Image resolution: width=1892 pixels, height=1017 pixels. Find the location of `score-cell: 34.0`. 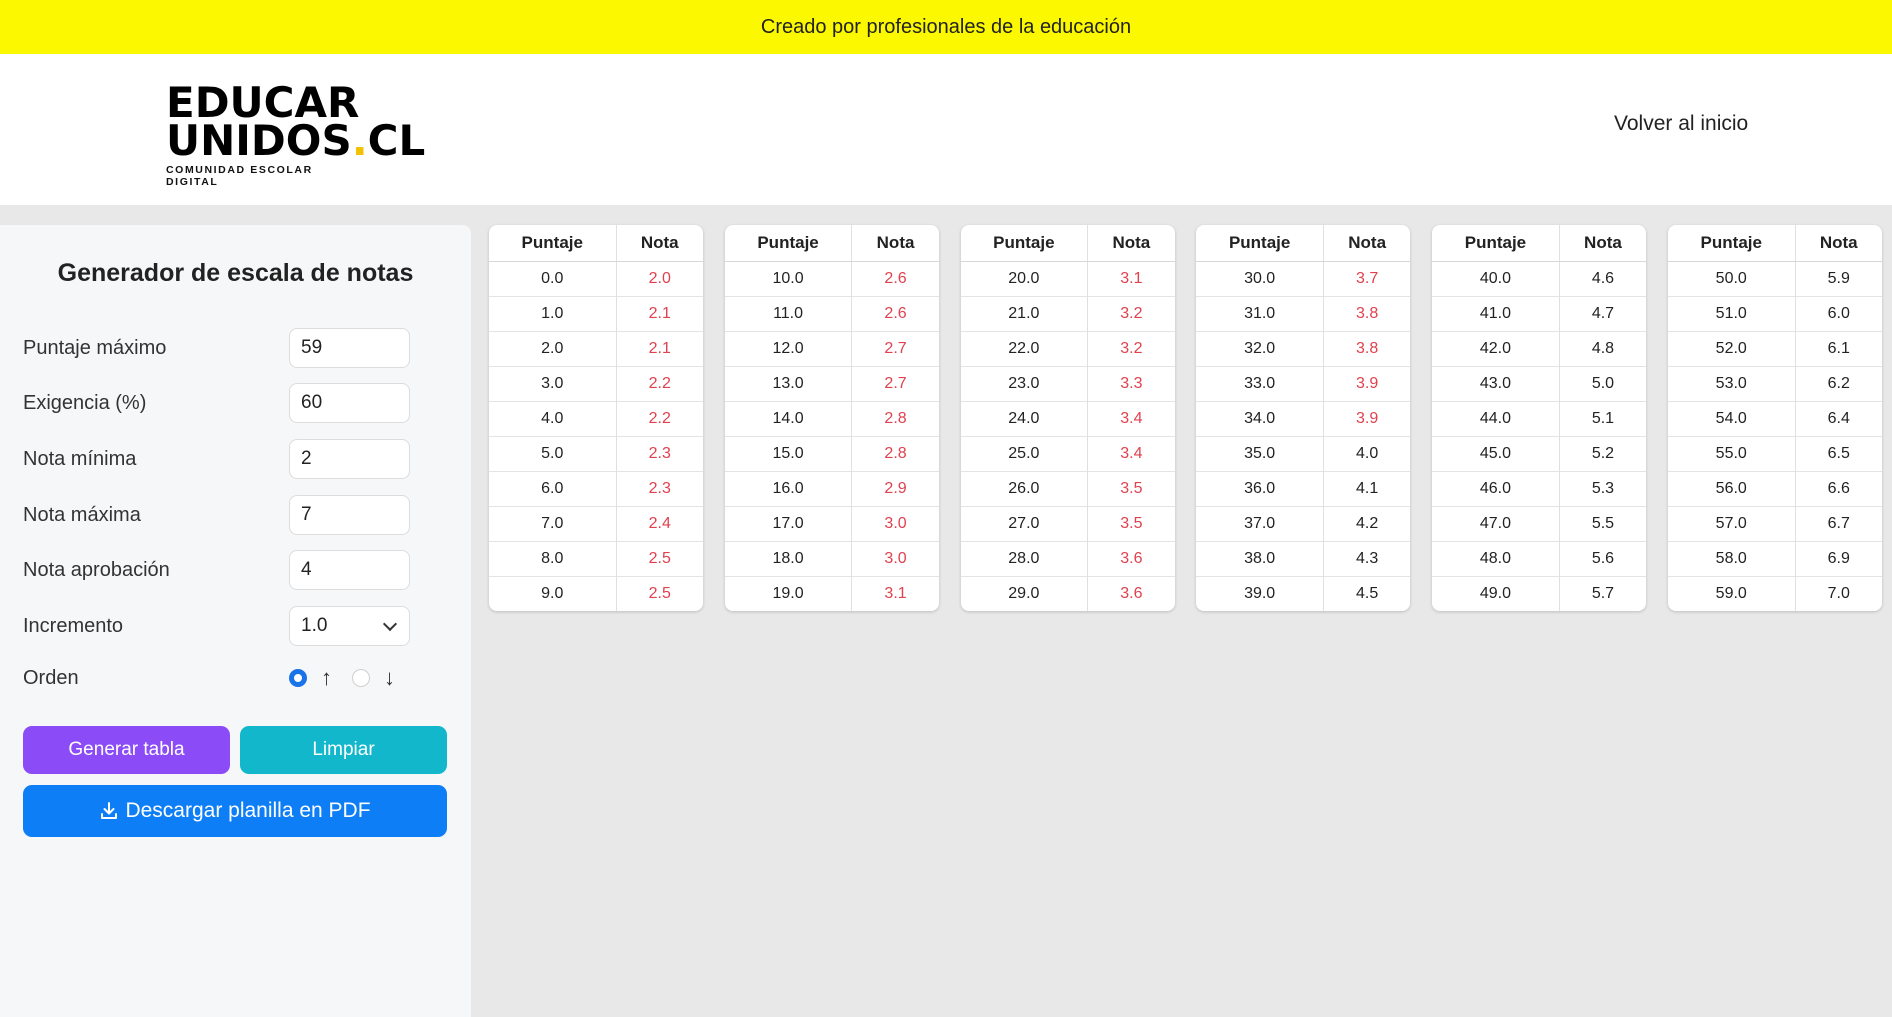

score-cell: 34.0 is located at coordinates (1260, 418).